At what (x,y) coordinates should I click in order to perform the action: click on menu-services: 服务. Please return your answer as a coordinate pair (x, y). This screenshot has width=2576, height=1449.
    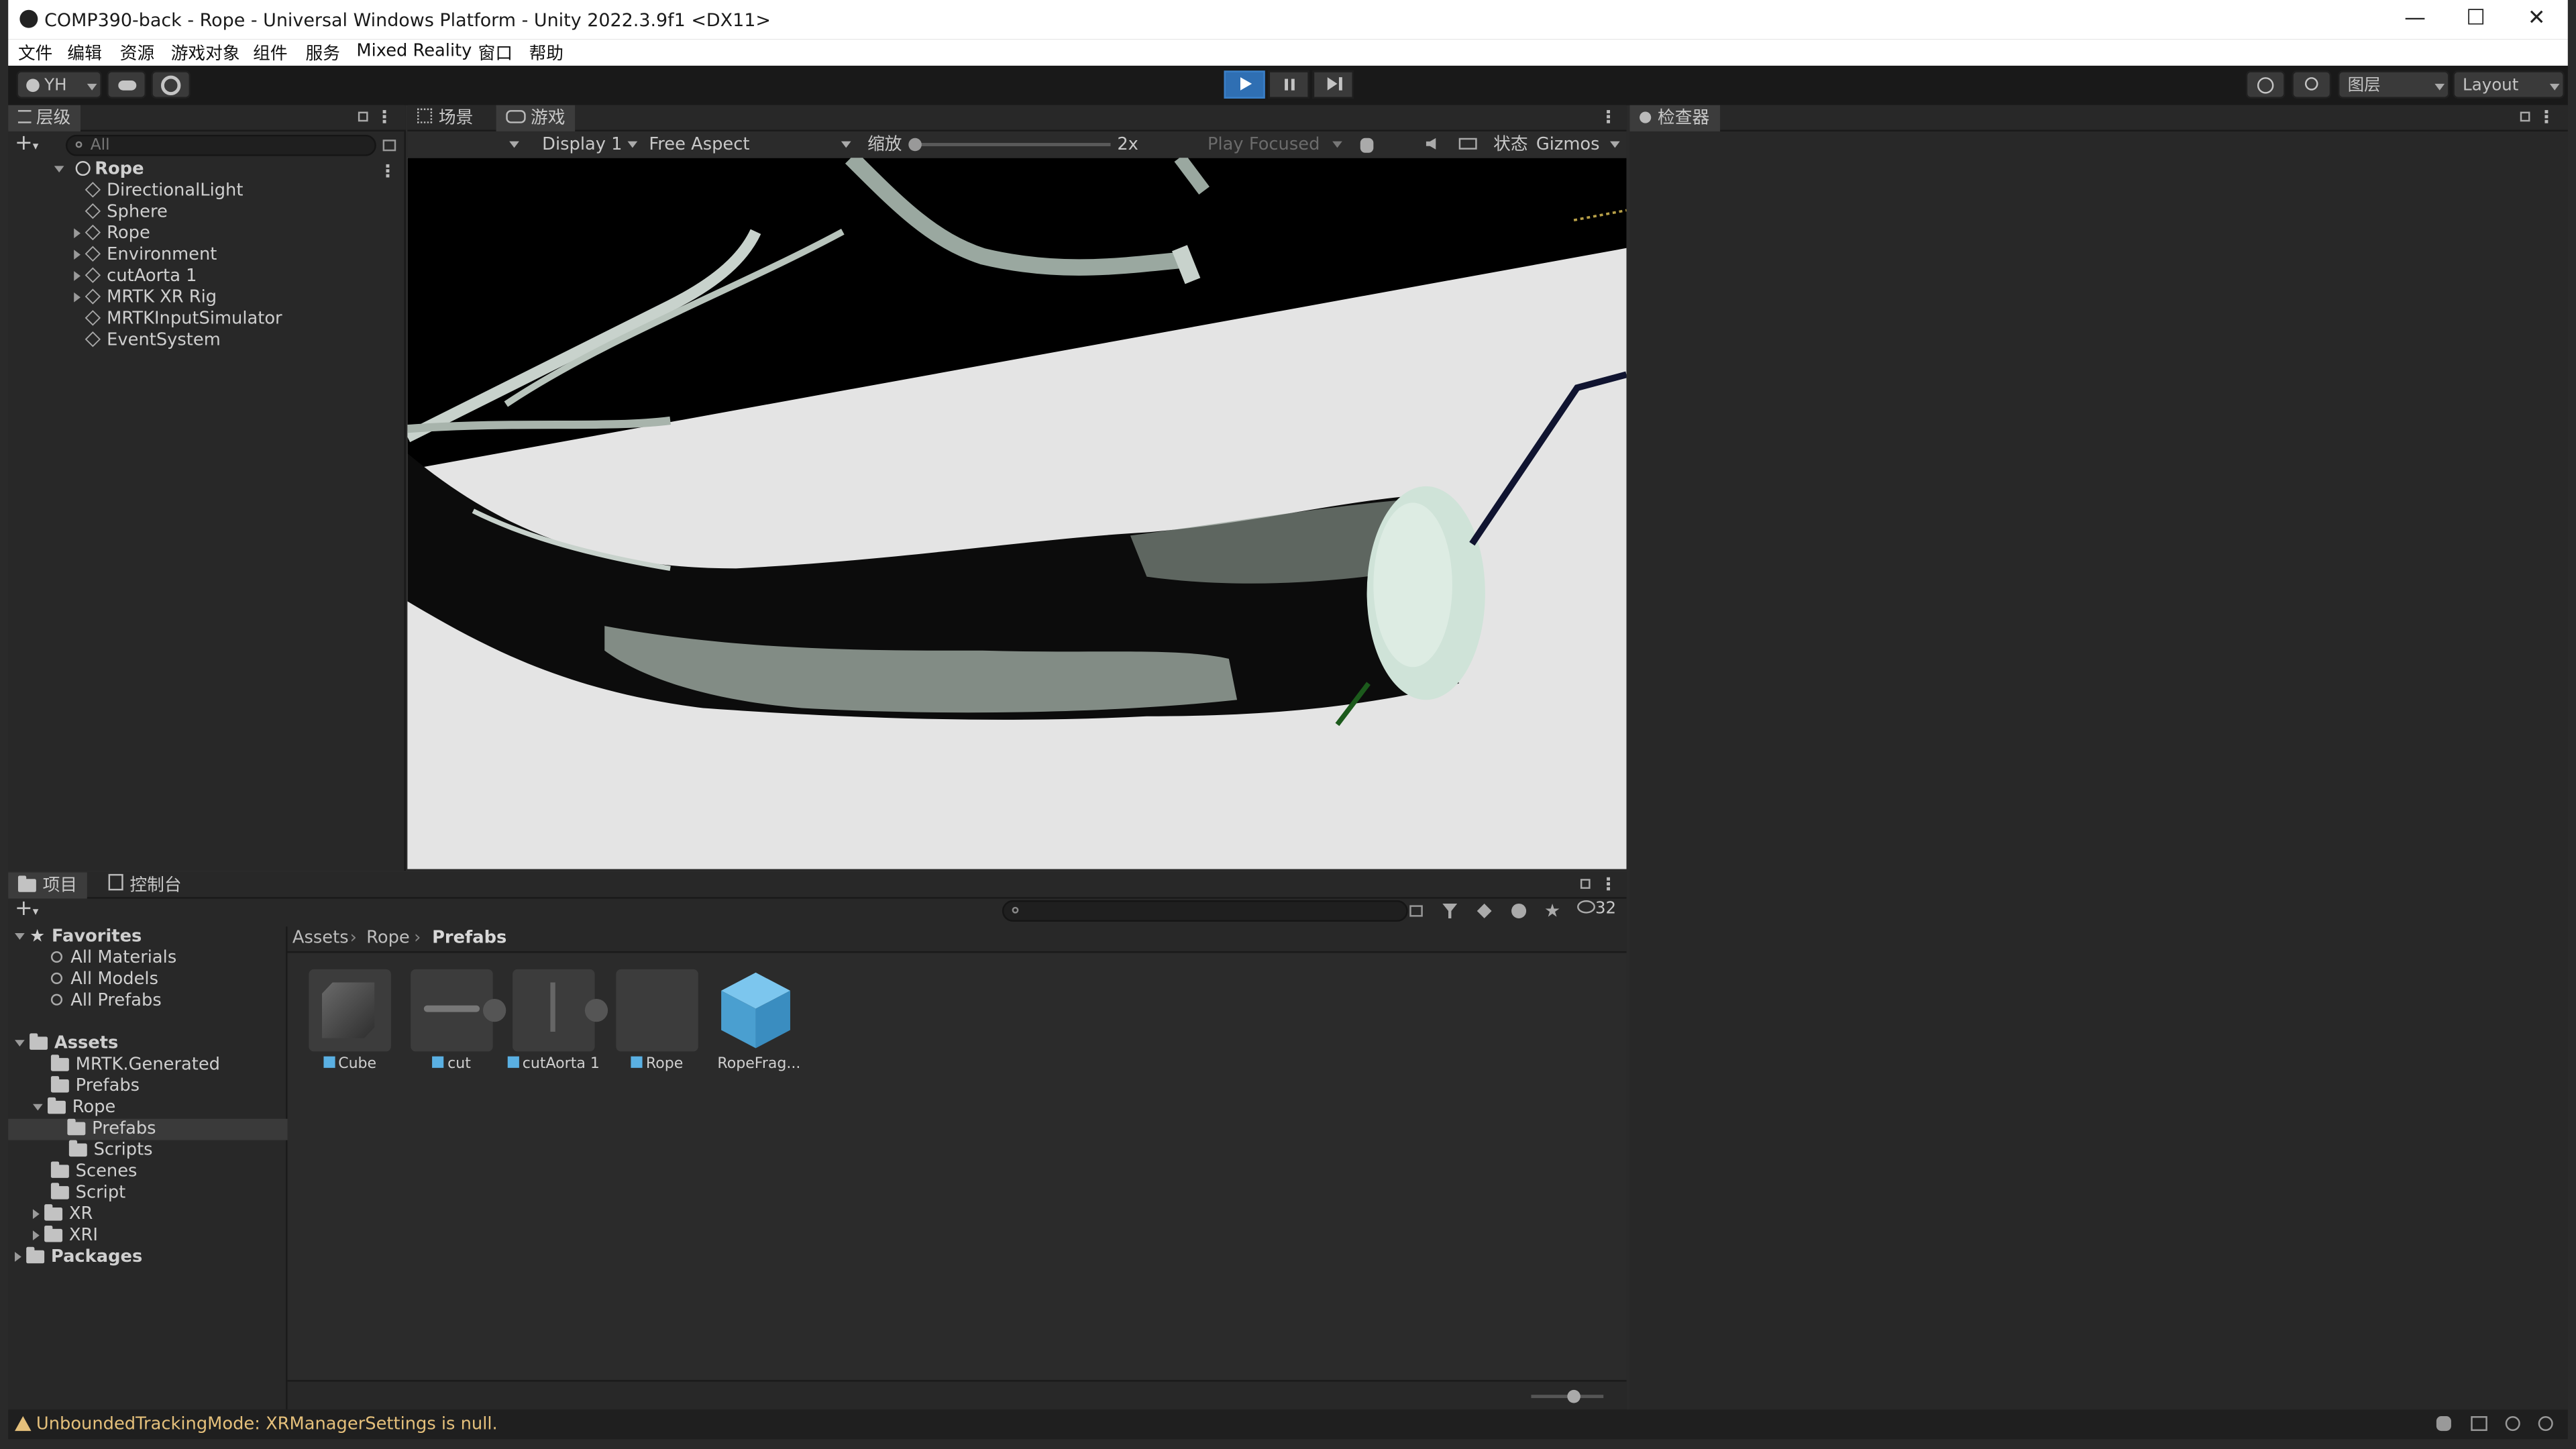
    Looking at the image, I should click on (323, 53).